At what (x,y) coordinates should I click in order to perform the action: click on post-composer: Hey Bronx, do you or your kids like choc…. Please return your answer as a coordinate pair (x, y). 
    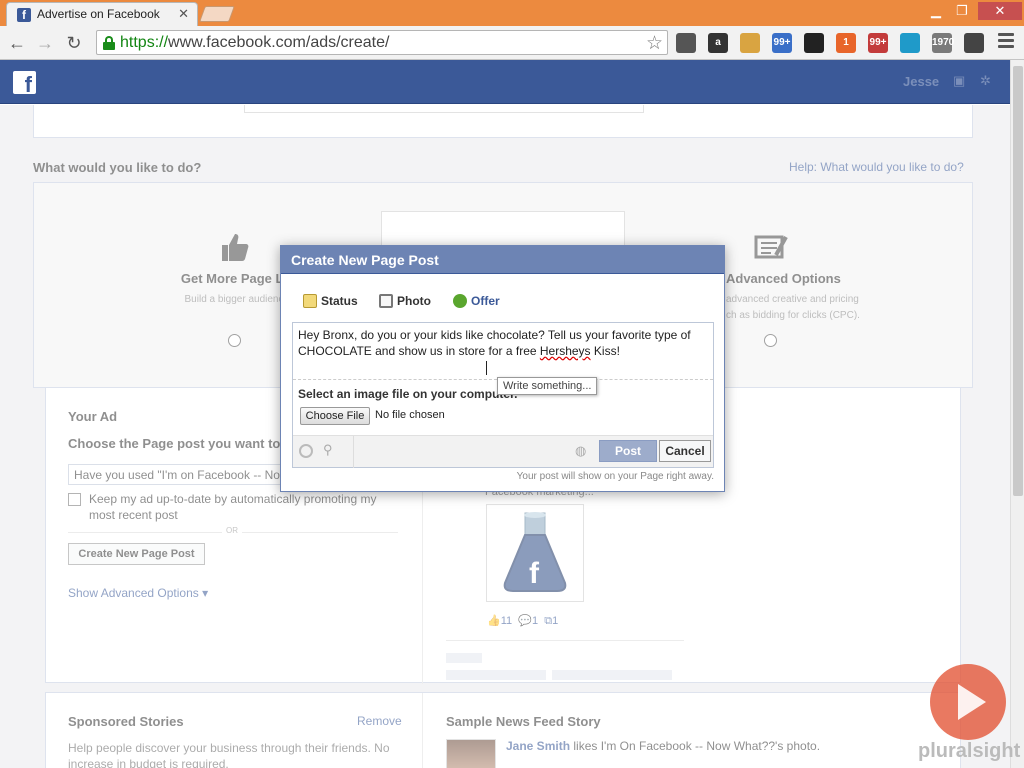
    Looking at the image, I should click on (503, 395).